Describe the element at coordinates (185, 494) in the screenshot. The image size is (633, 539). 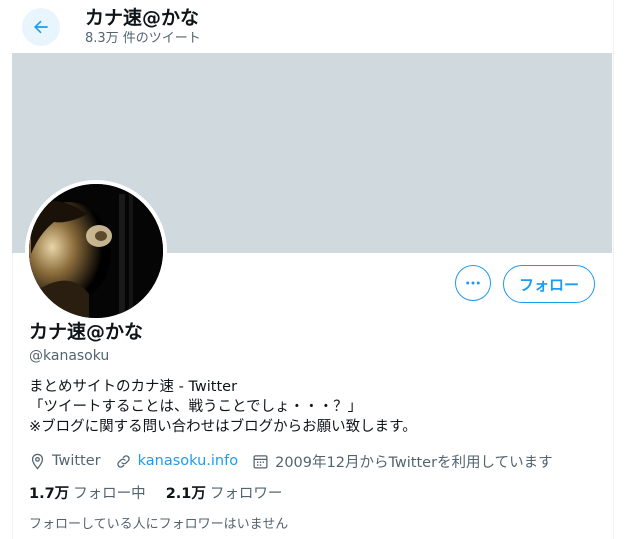
I see `followers-count: 2.1万` at that location.